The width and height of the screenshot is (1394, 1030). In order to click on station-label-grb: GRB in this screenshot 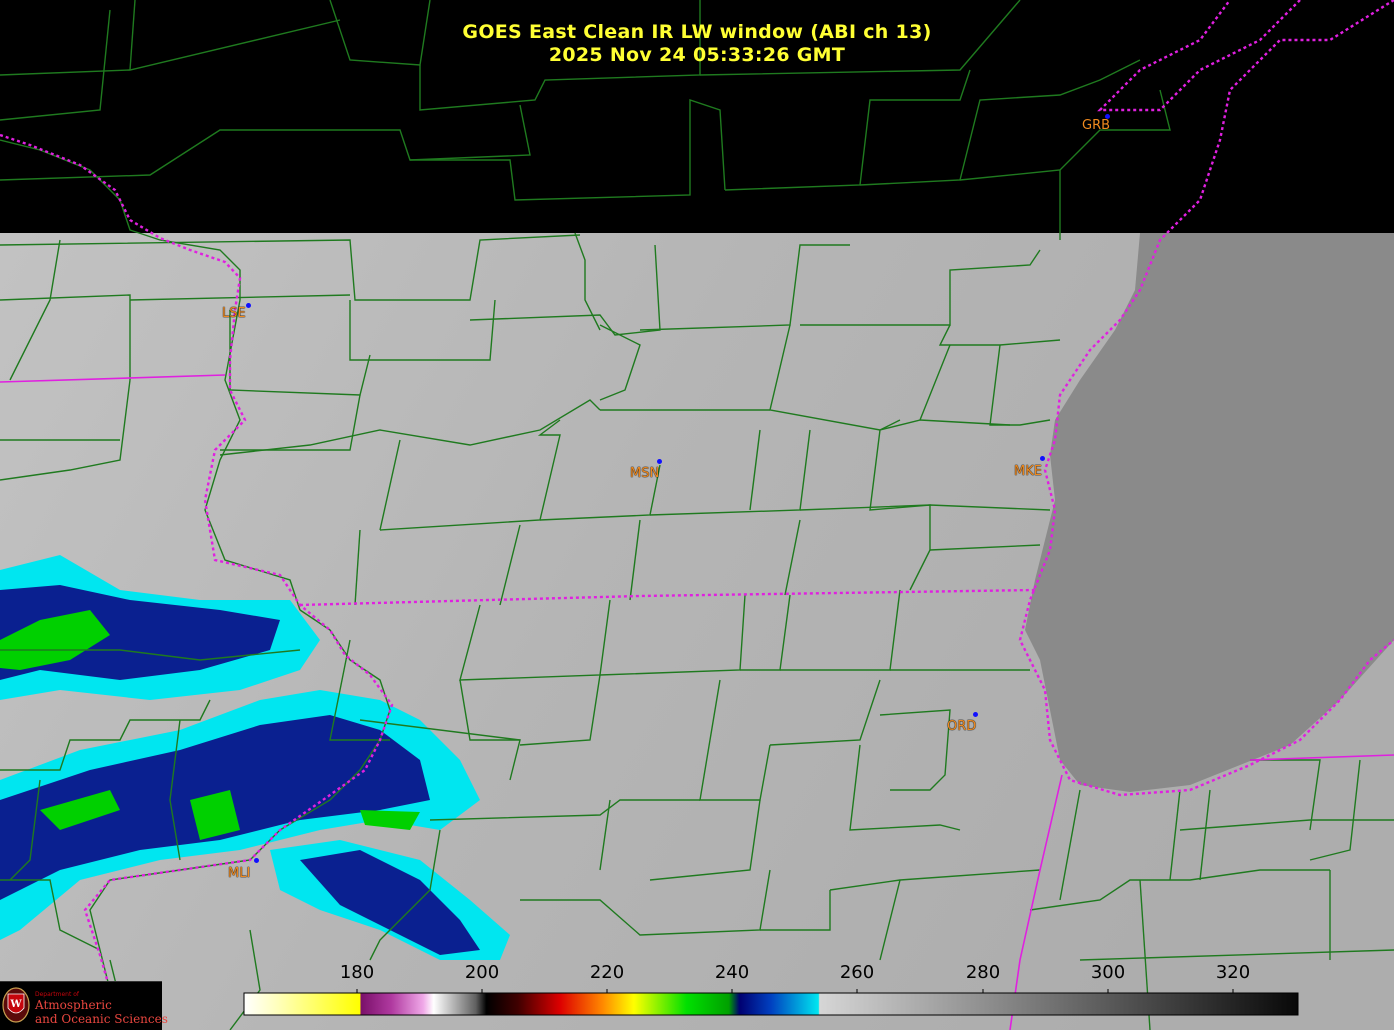, I will do `click(1096, 125)`.